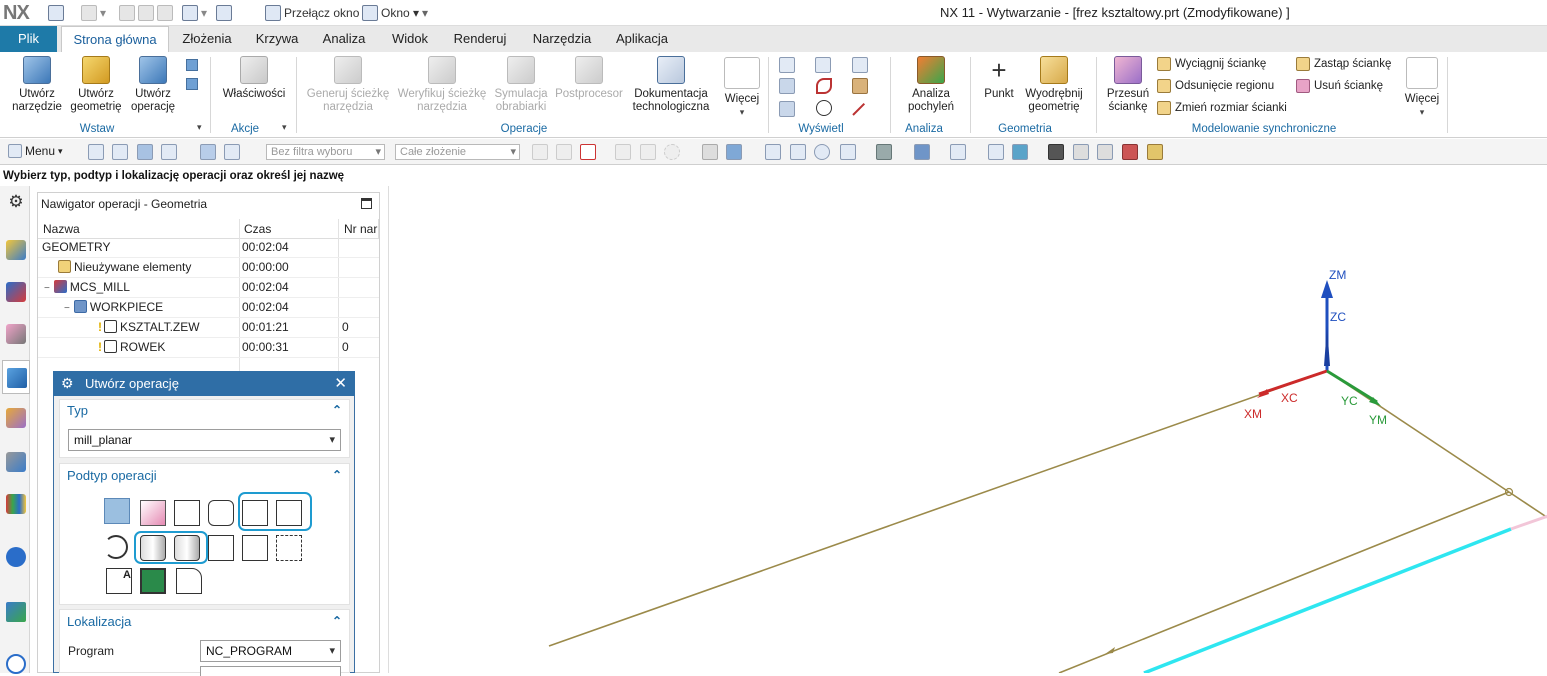 This screenshot has width=1547, height=676. What do you see at coordinates (642, 39) in the screenshot?
I see `tab-application: Aplikacja` at bounding box center [642, 39].